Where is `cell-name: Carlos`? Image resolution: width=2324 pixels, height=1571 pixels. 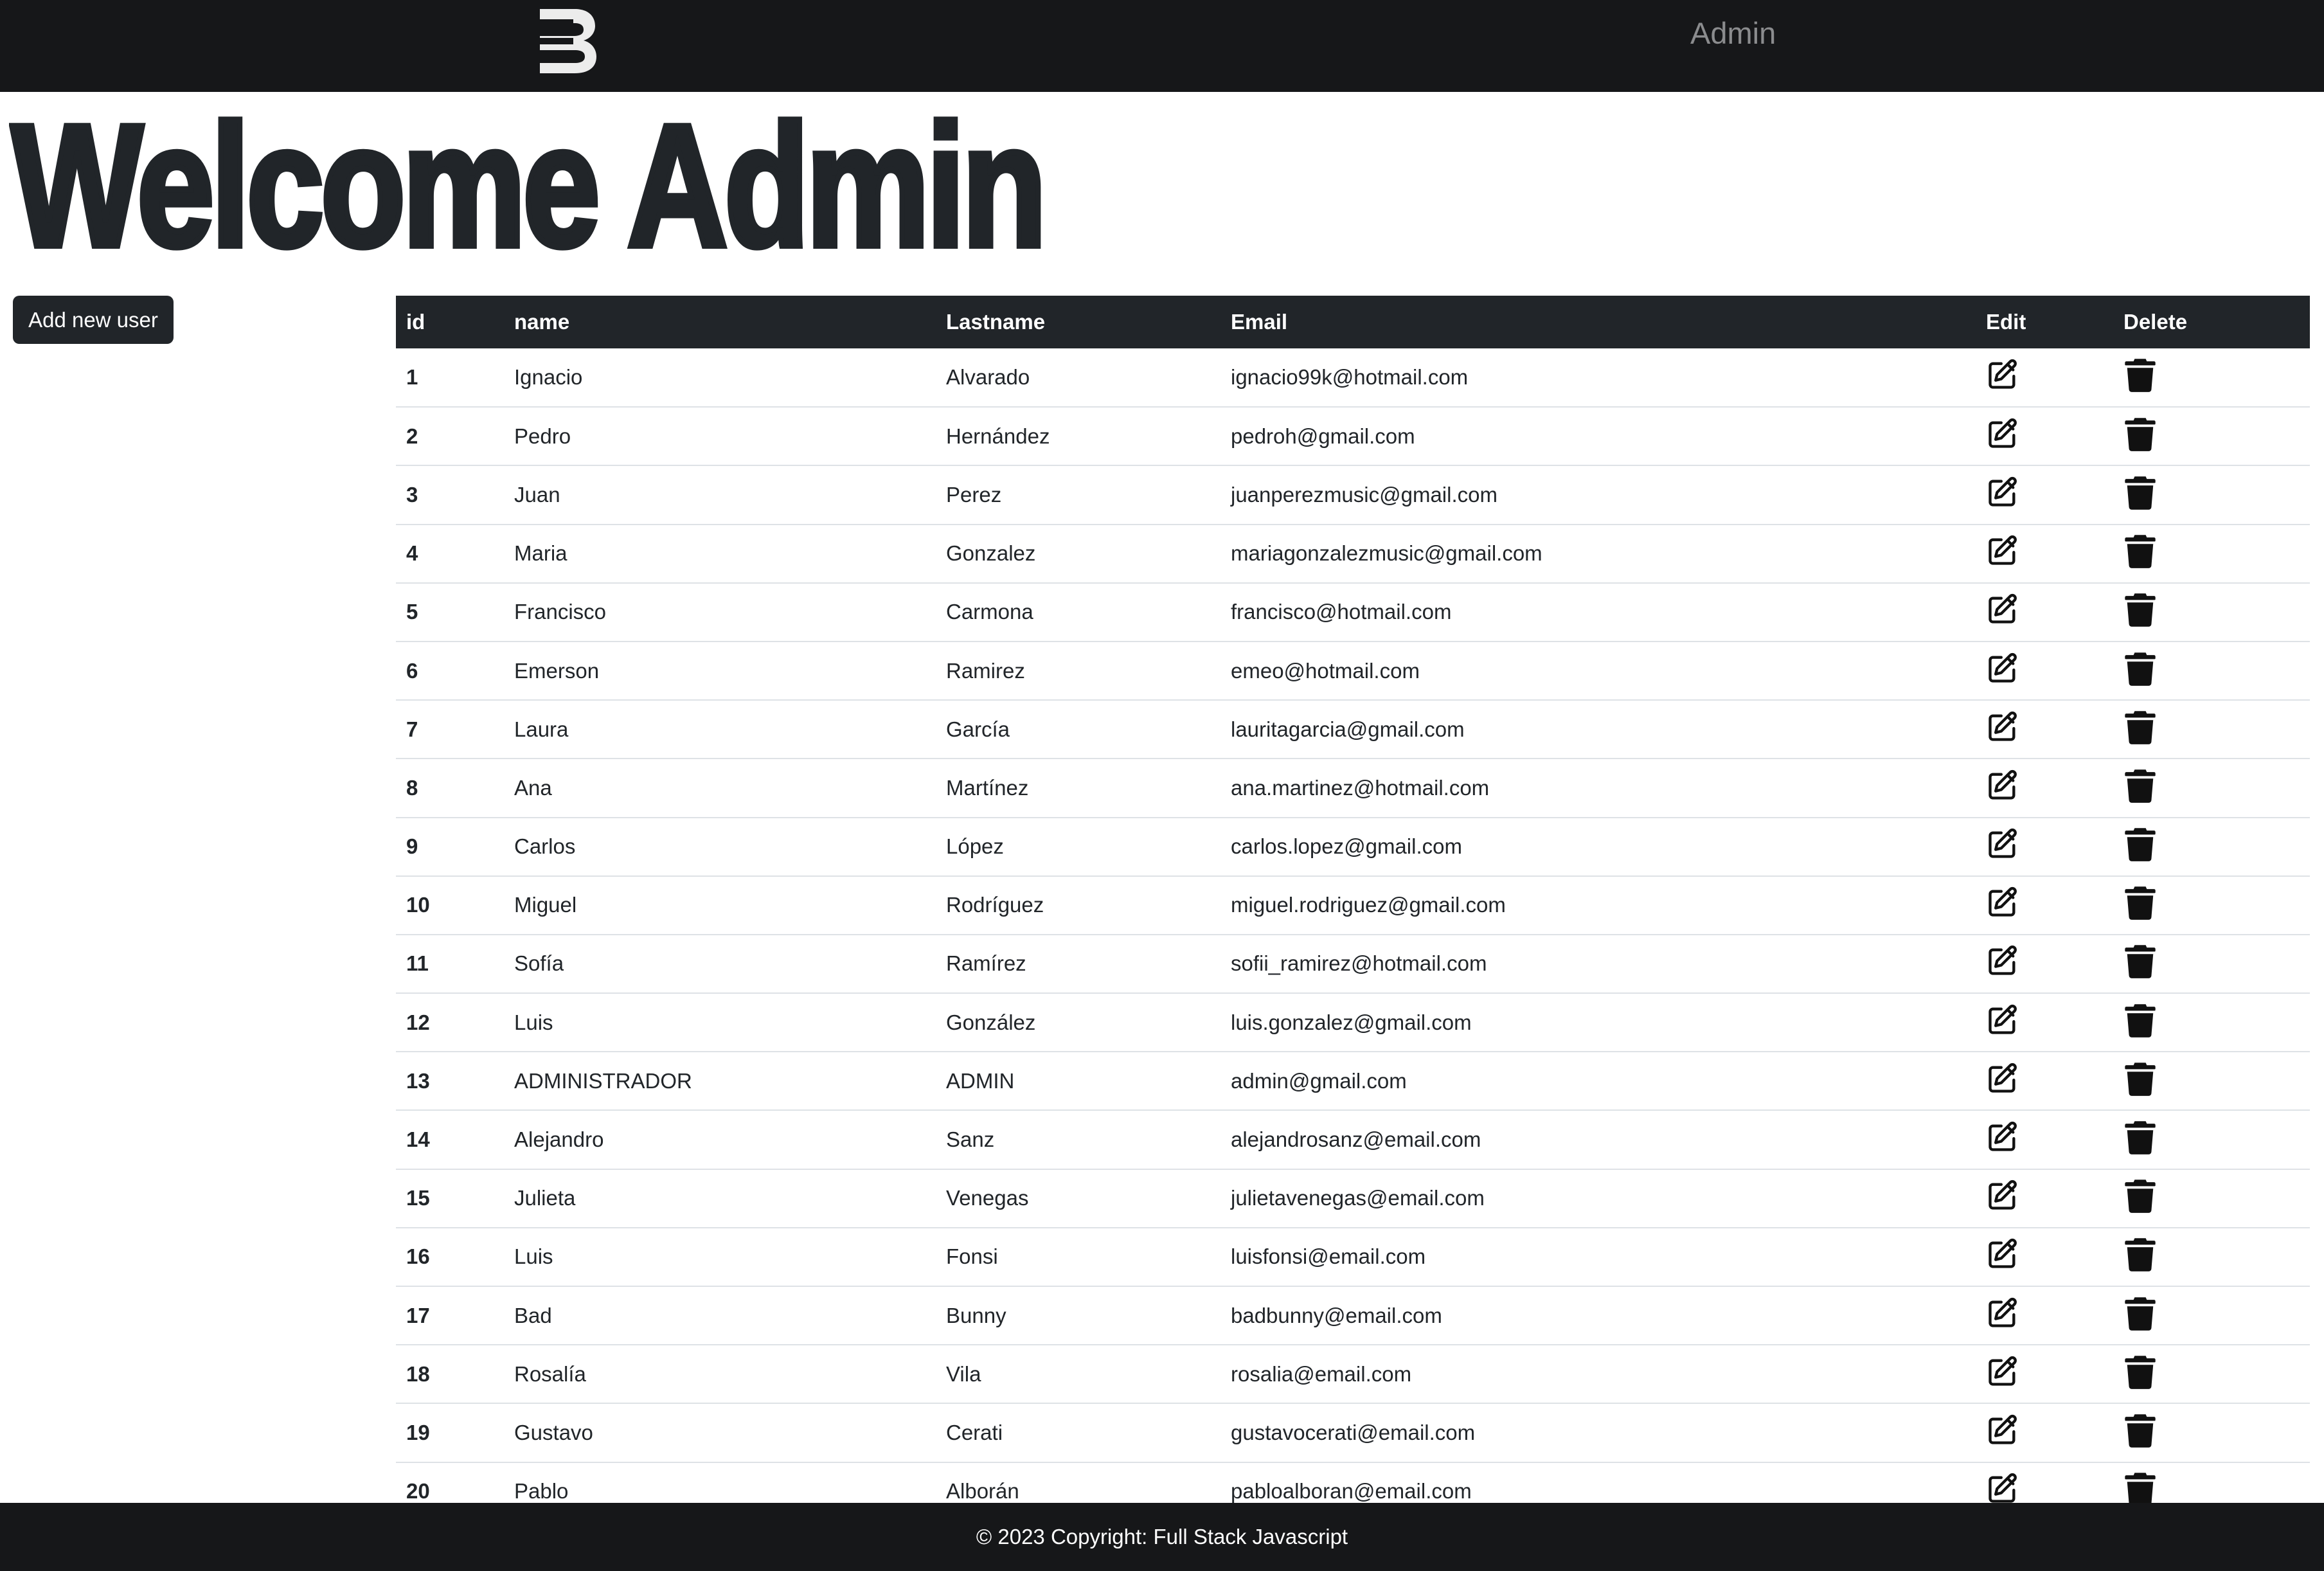 cell-name: Carlos is located at coordinates (545, 846).